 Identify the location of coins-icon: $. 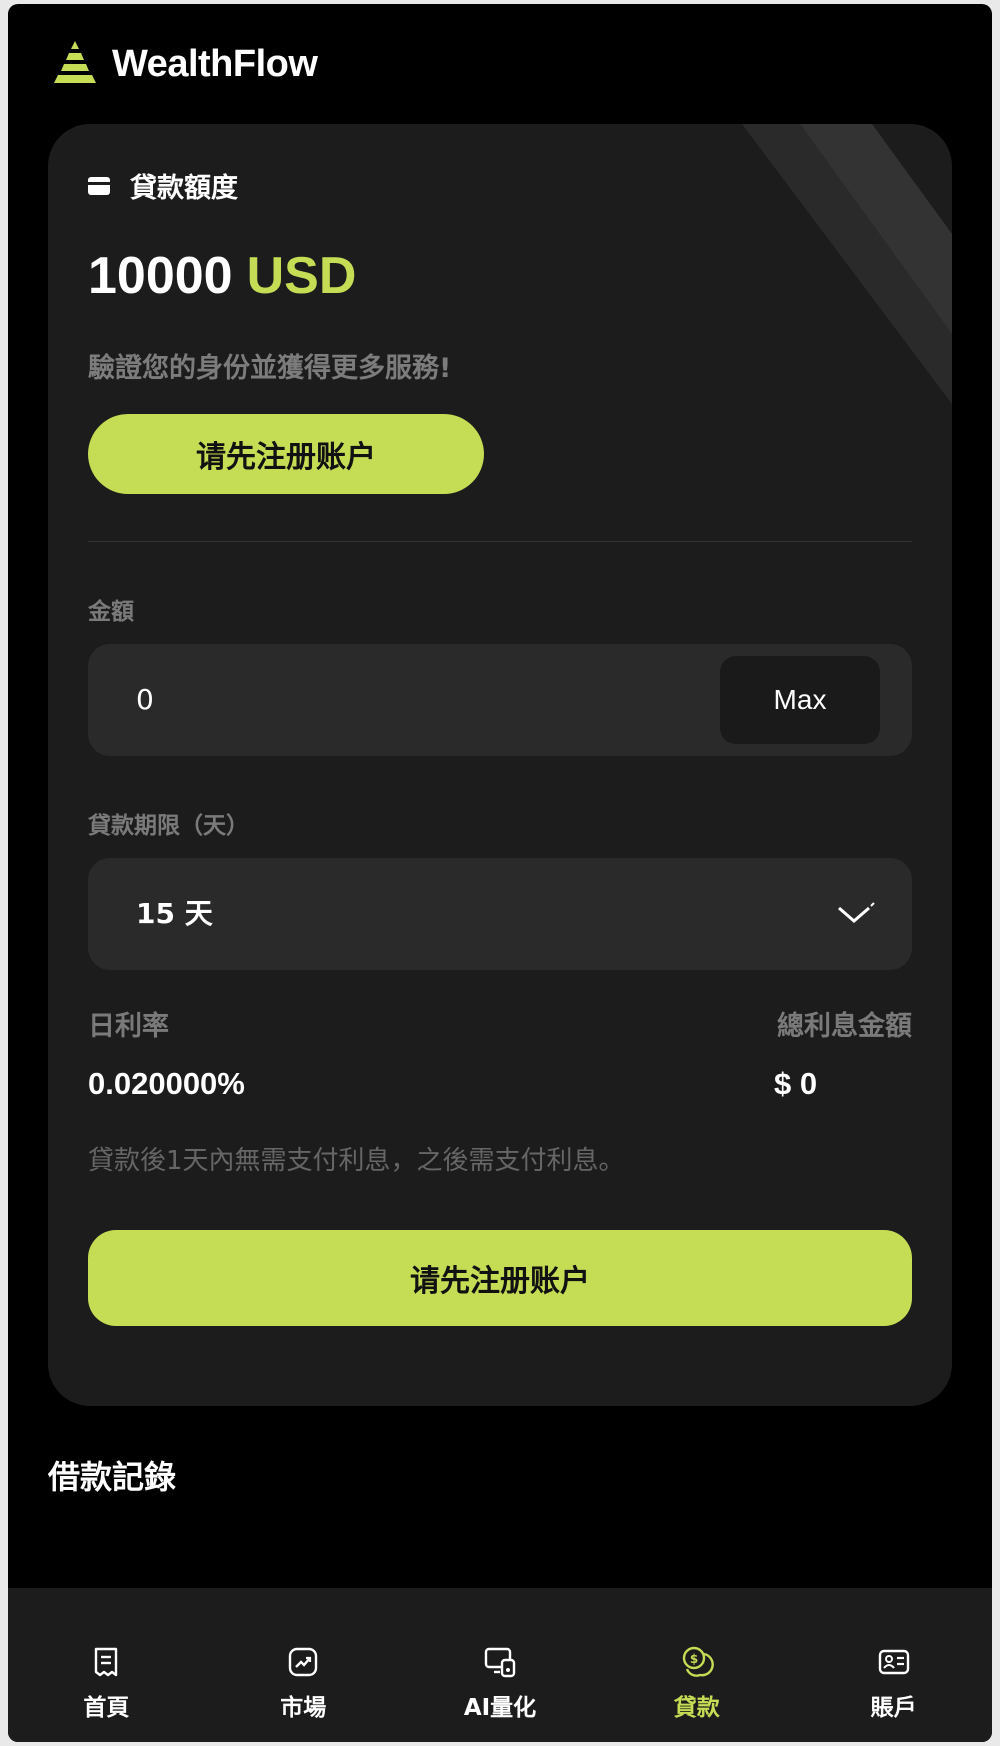
(698, 1661).